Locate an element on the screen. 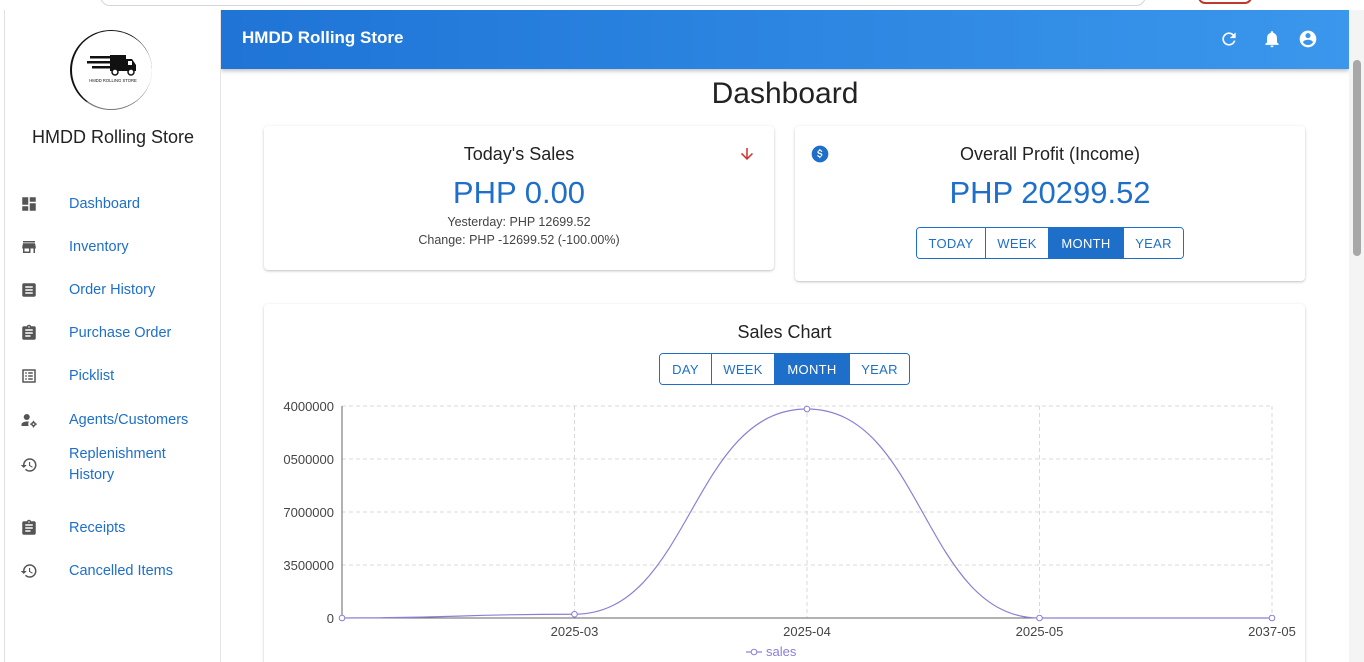 The width and height of the screenshot is (1364, 662). chart-period-month-button: MONTH is located at coordinates (812, 369).